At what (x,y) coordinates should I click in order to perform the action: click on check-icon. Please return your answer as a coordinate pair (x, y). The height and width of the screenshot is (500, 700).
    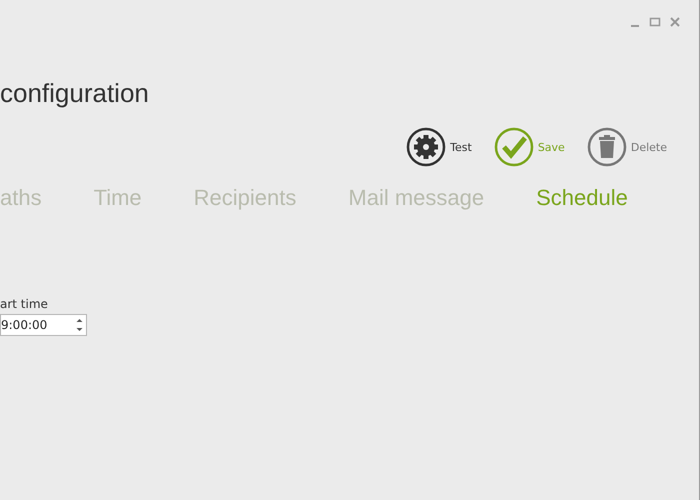
    Looking at the image, I should click on (514, 147).